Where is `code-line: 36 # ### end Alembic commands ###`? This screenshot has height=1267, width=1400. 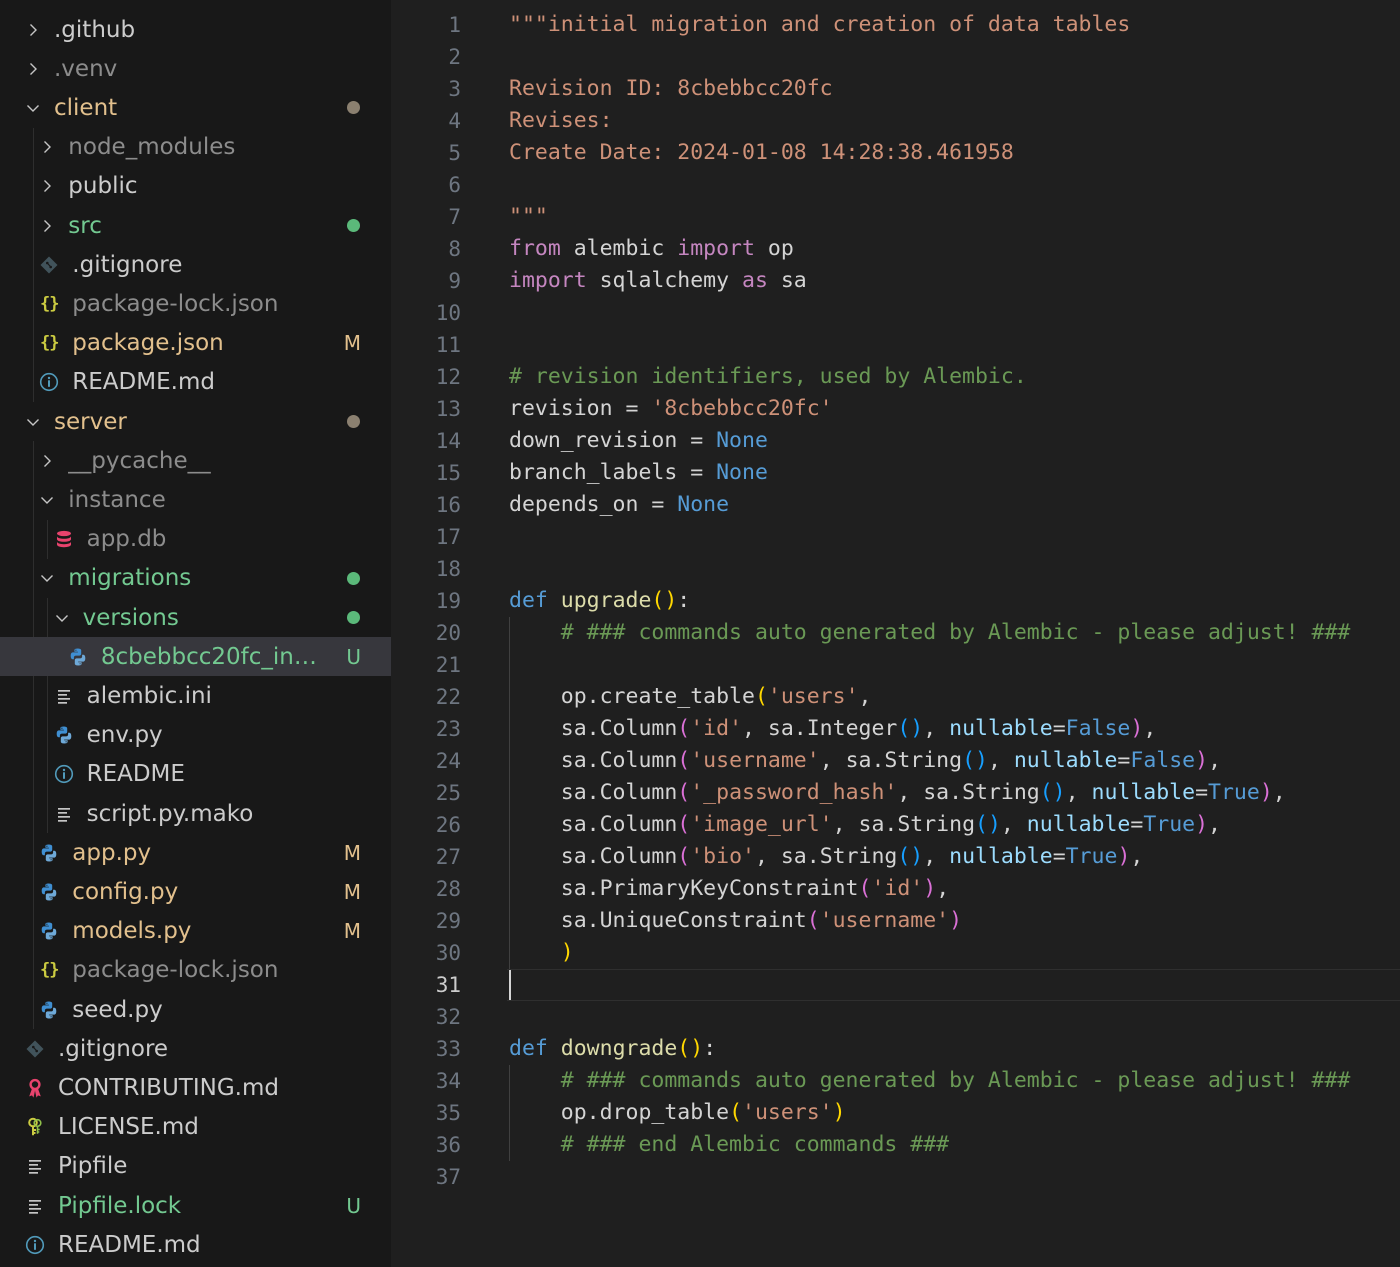
code-line: 36 # ### end Alembic commands ### is located at coordinates (895, 1145).